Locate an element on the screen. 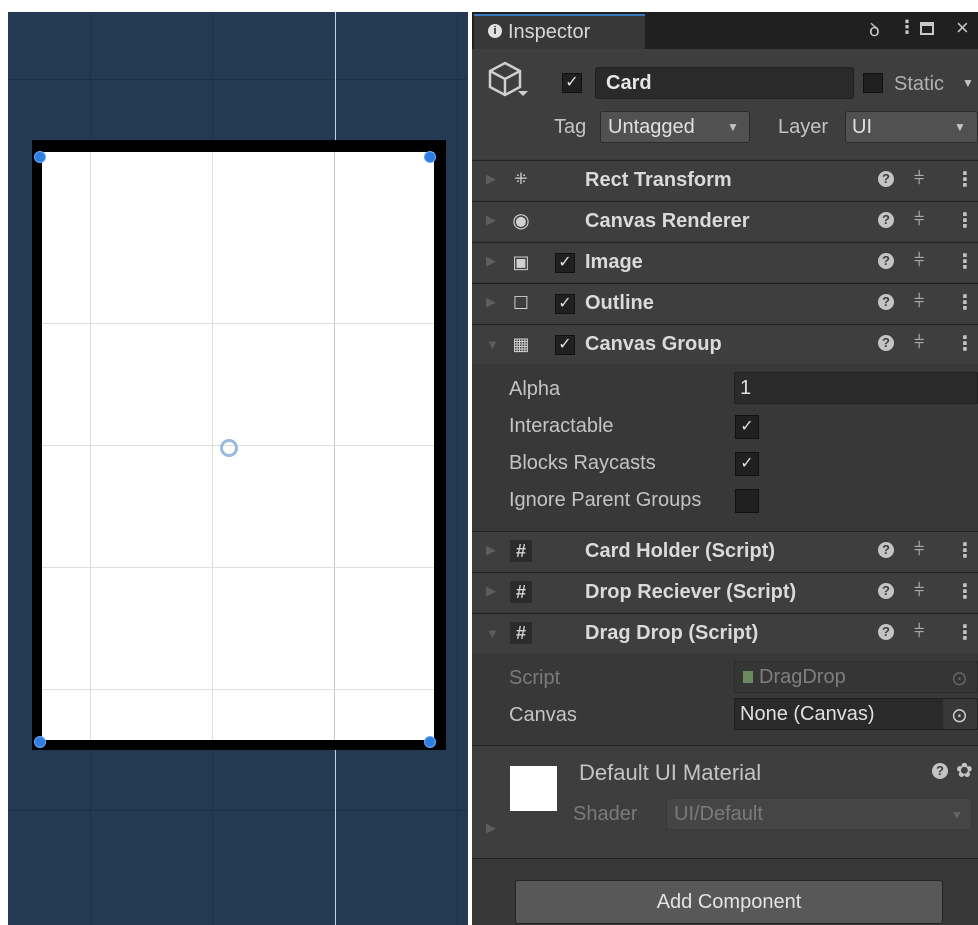  active-checkbox: ✓ is located at coordinates (572, 83).